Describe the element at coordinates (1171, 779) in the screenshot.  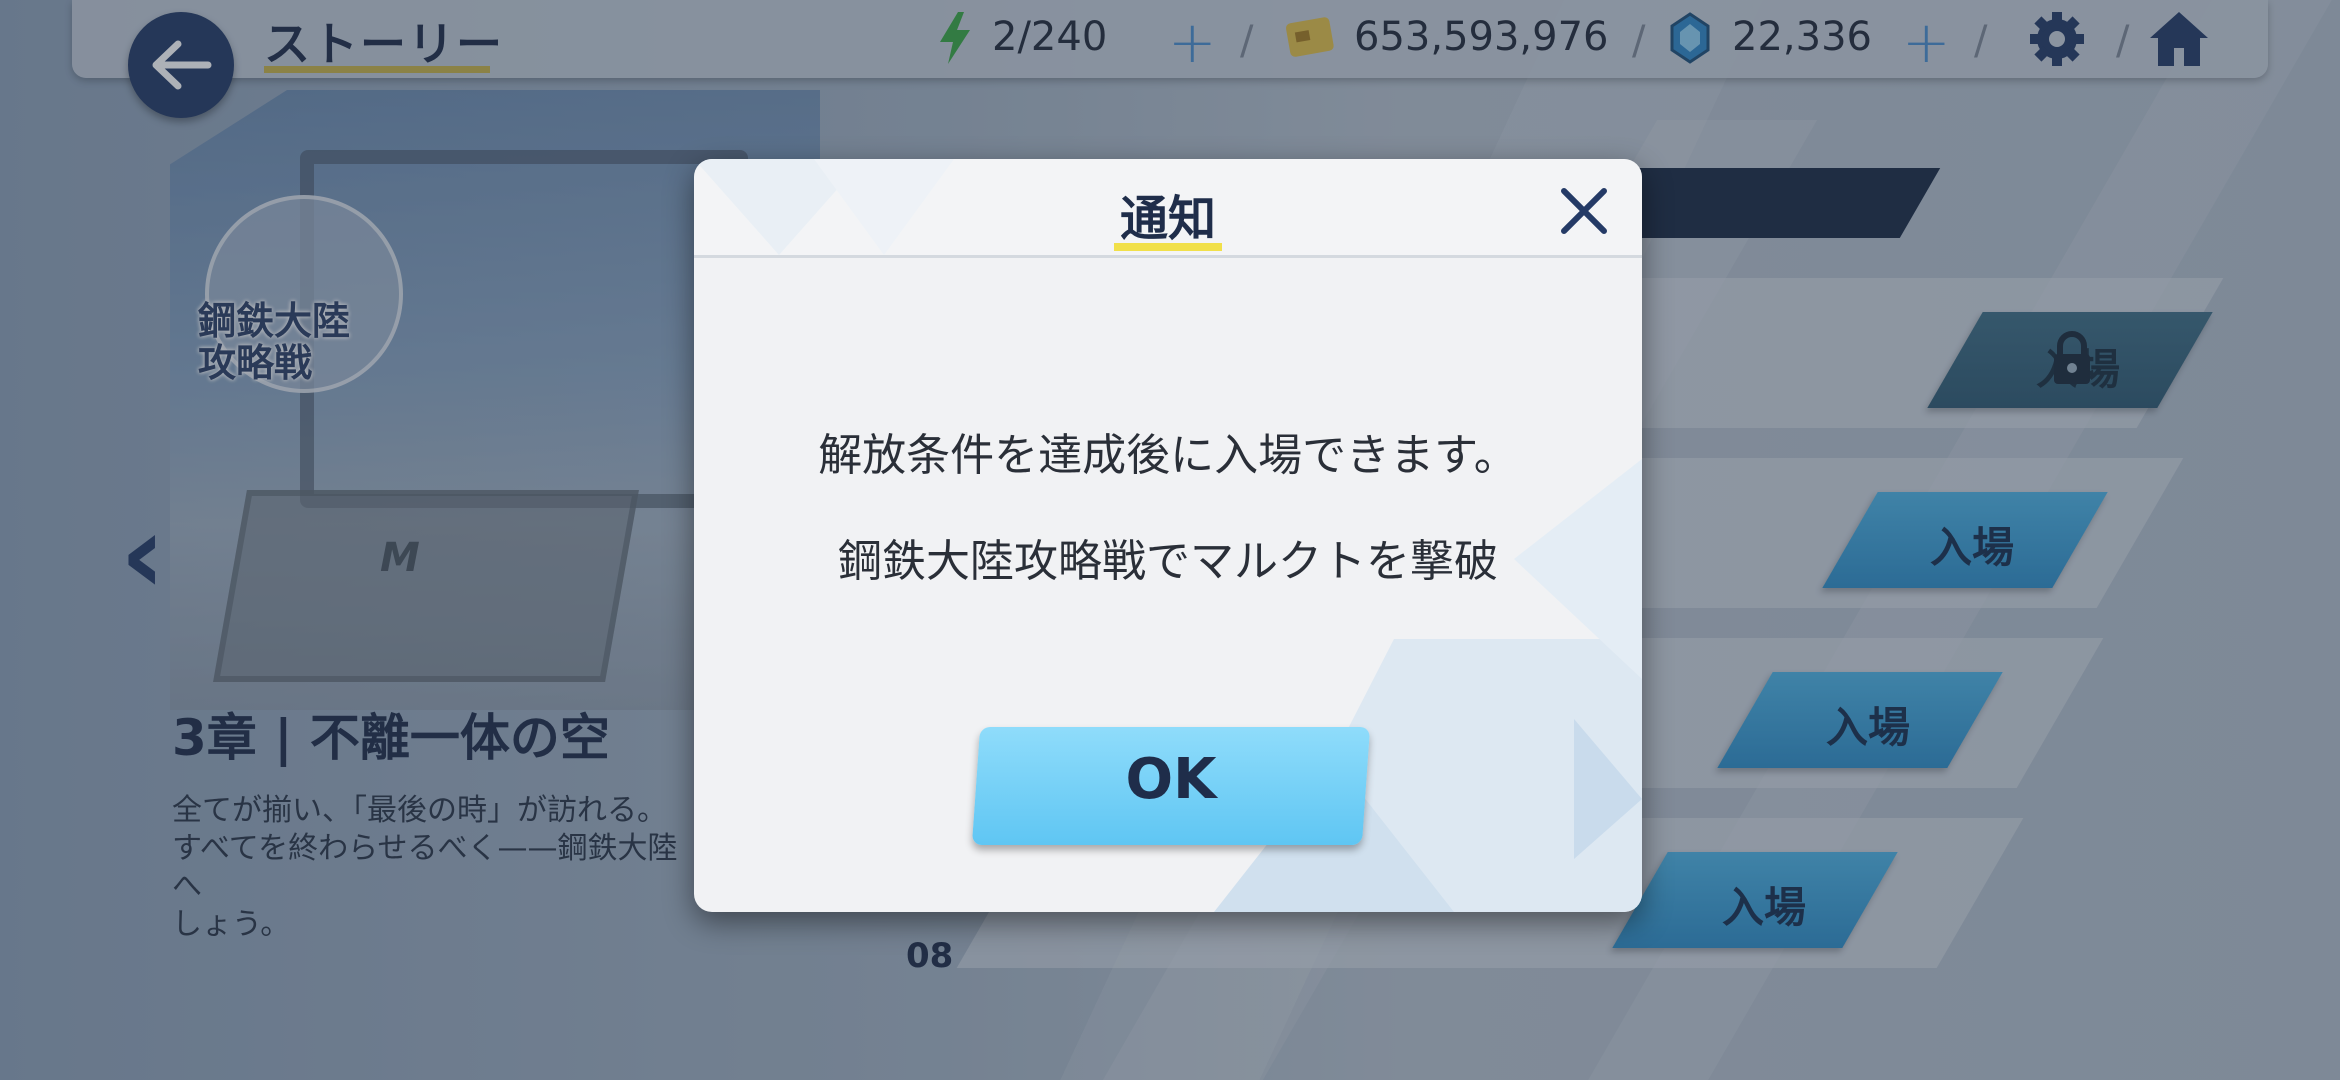
I see `ok-button-label: OK` at that location.